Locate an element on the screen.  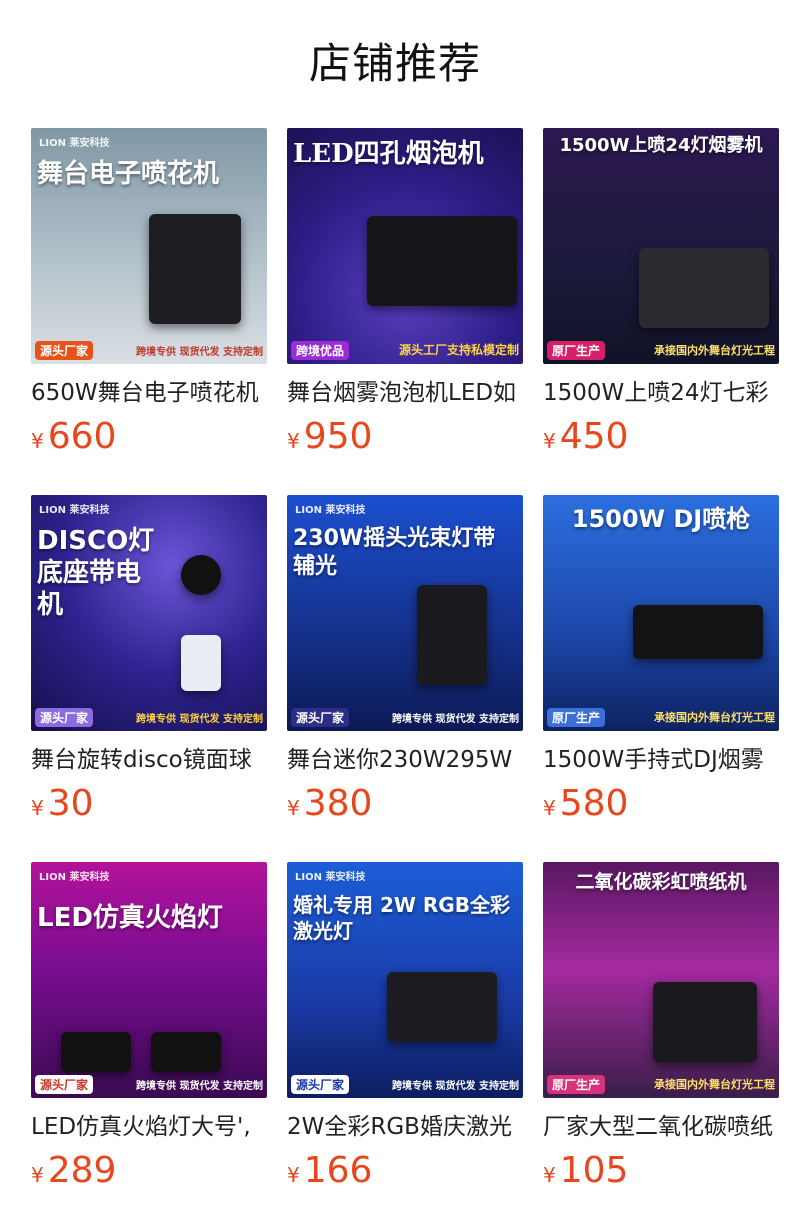
price-row: ¥289 is located at coordinates (73, 1171).